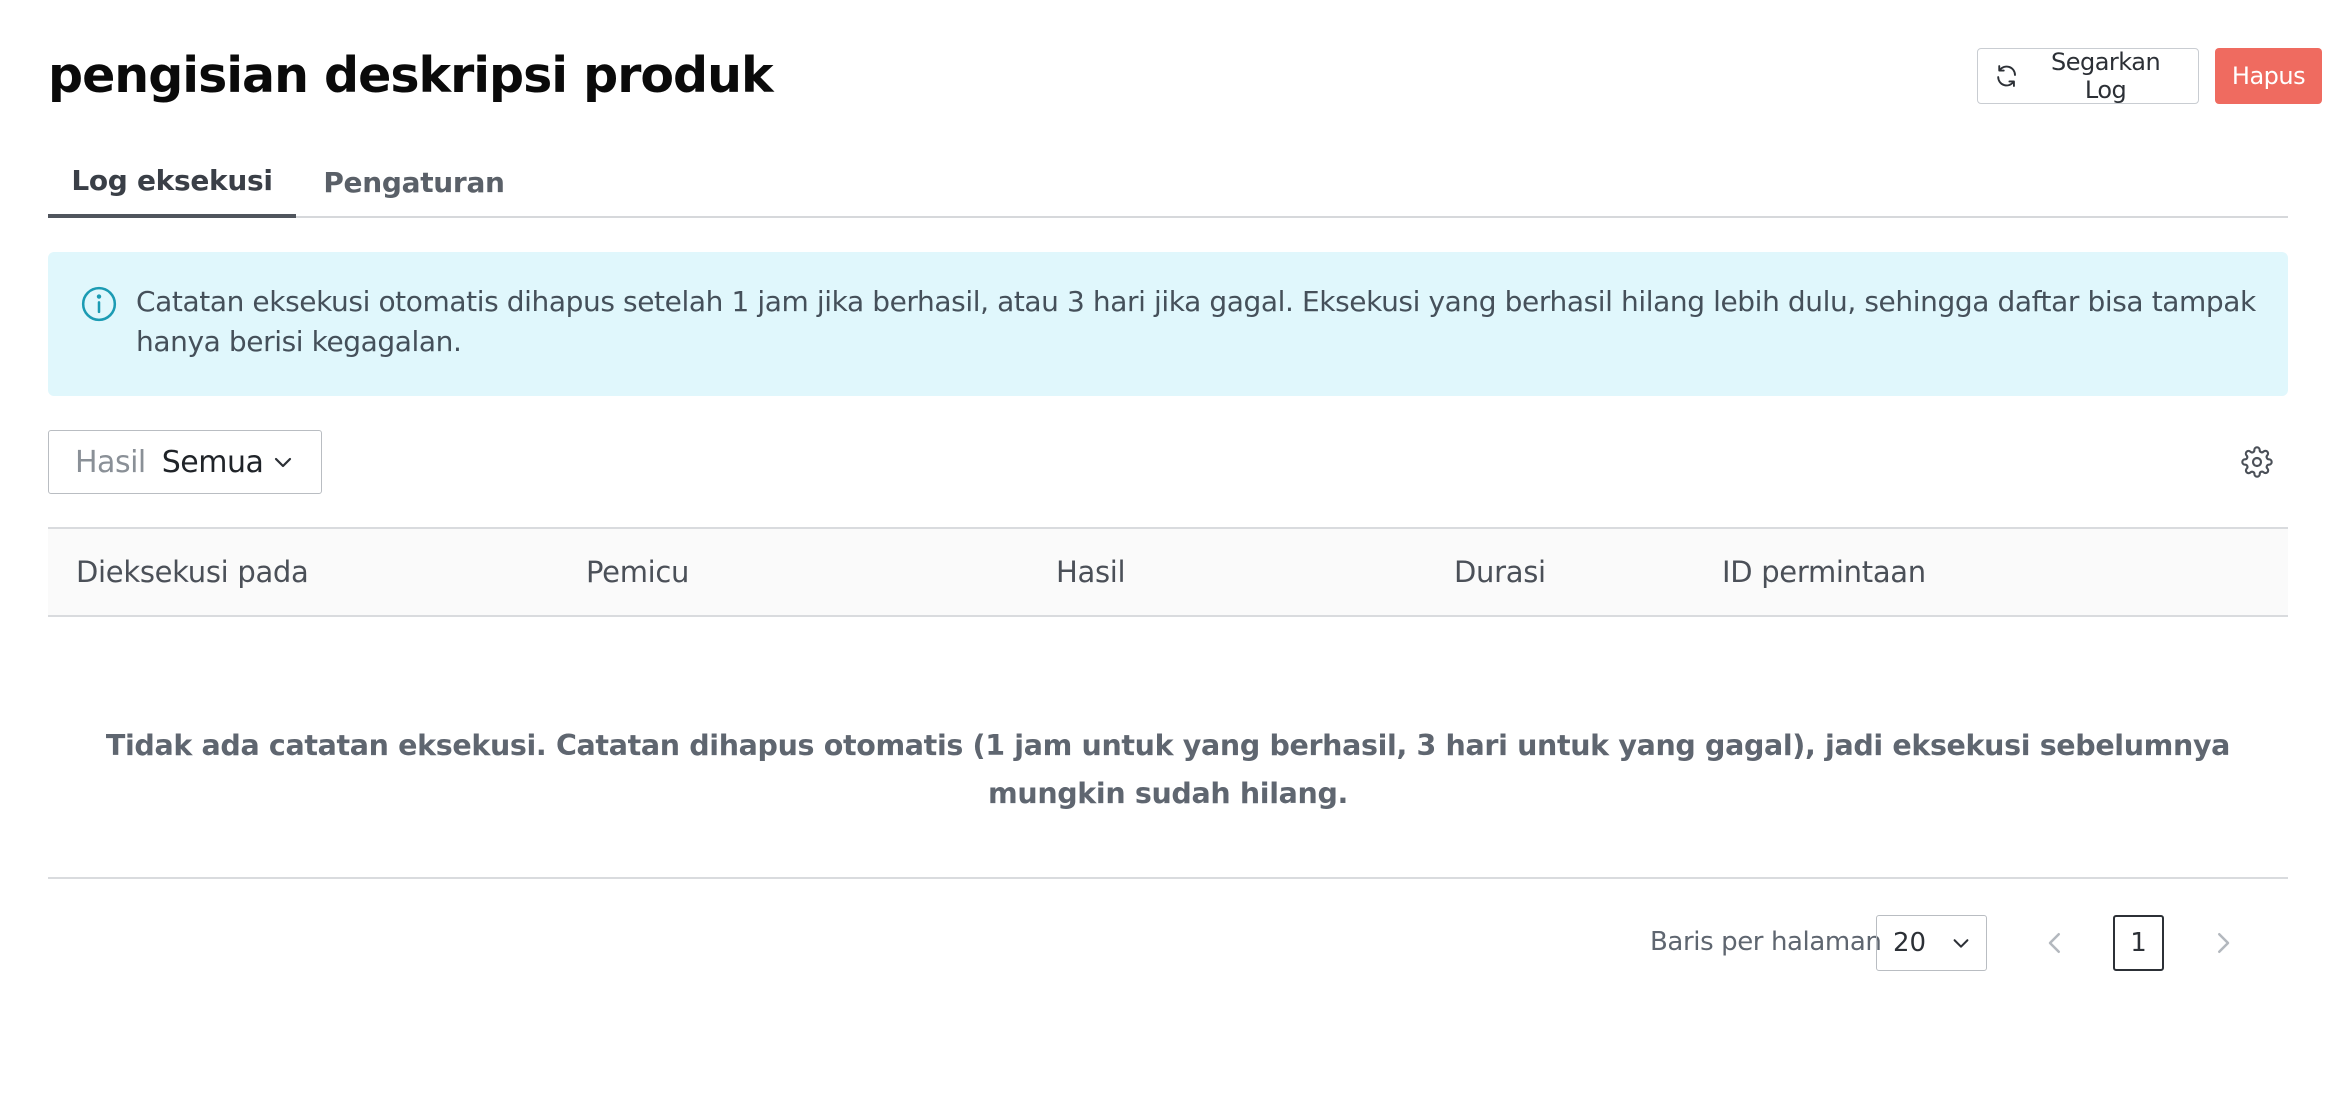  I want to click on refresh-icon, so click(2006, 76).